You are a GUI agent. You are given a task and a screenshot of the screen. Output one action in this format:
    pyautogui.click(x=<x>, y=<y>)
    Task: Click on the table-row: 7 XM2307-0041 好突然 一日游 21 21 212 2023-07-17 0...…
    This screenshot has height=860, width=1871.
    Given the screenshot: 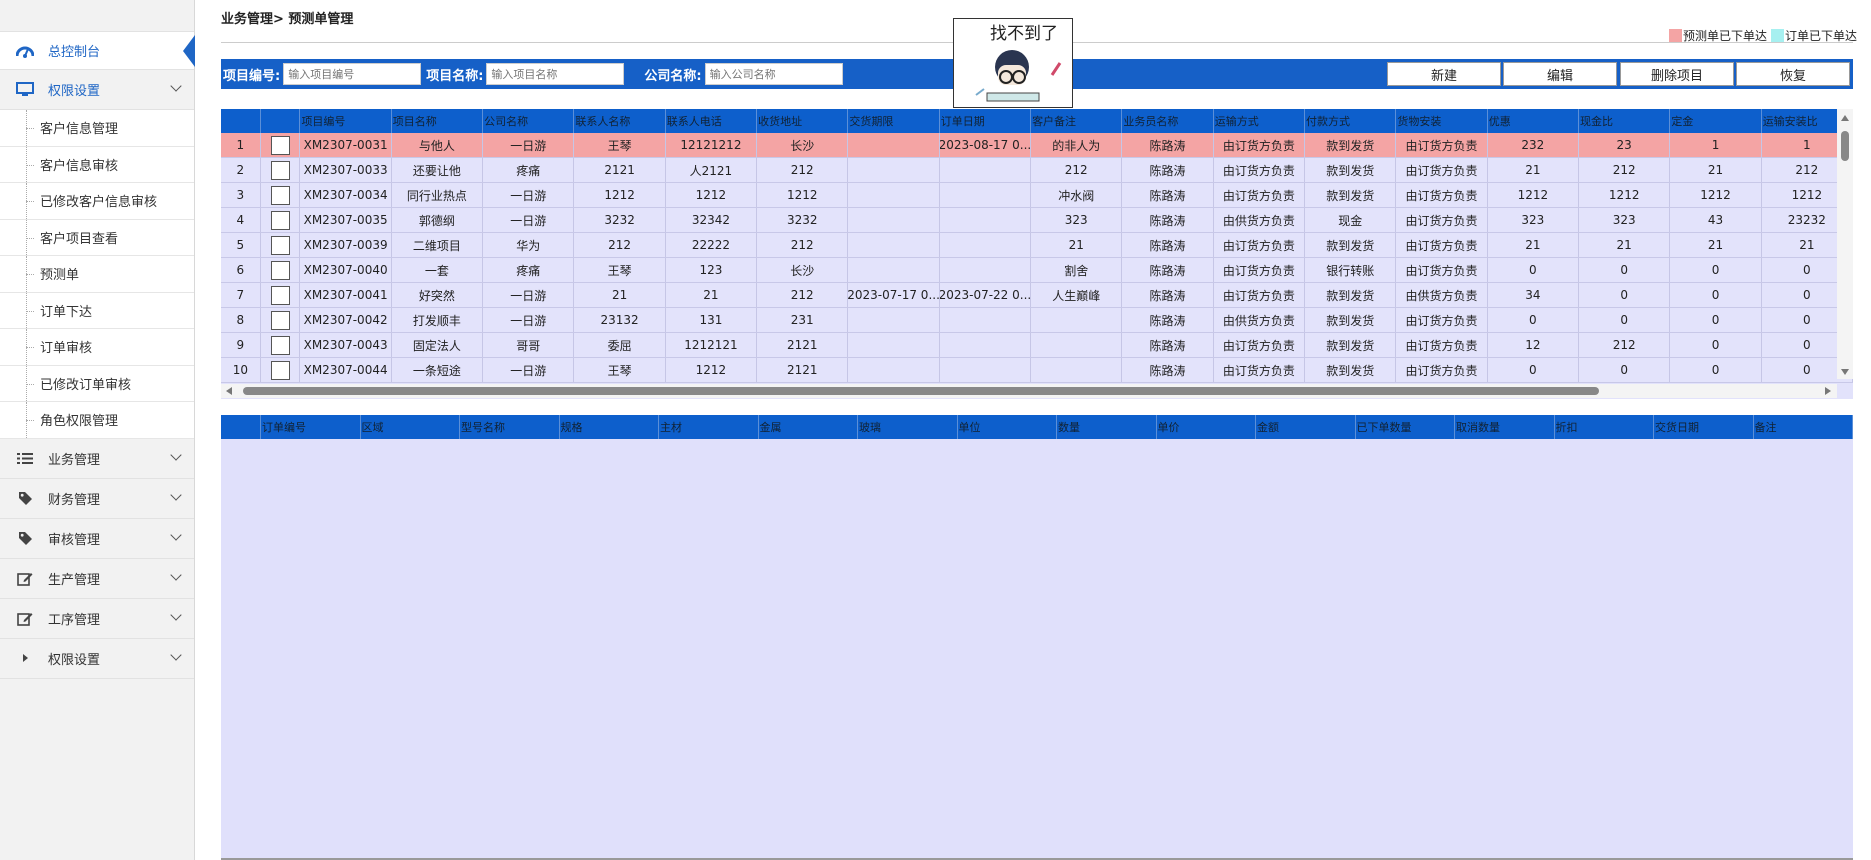 What is the action you would take?
    pyautogui.click(x=1037, y=295)
    